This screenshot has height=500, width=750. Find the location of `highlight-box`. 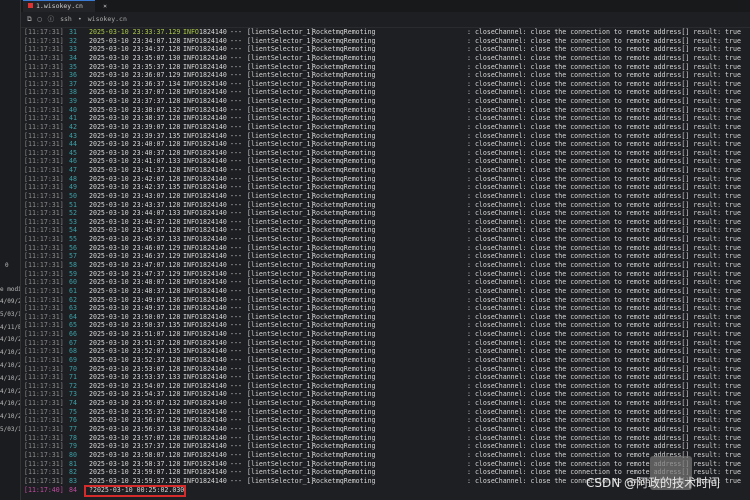

highlight-box is located at coordinates (135, 491).